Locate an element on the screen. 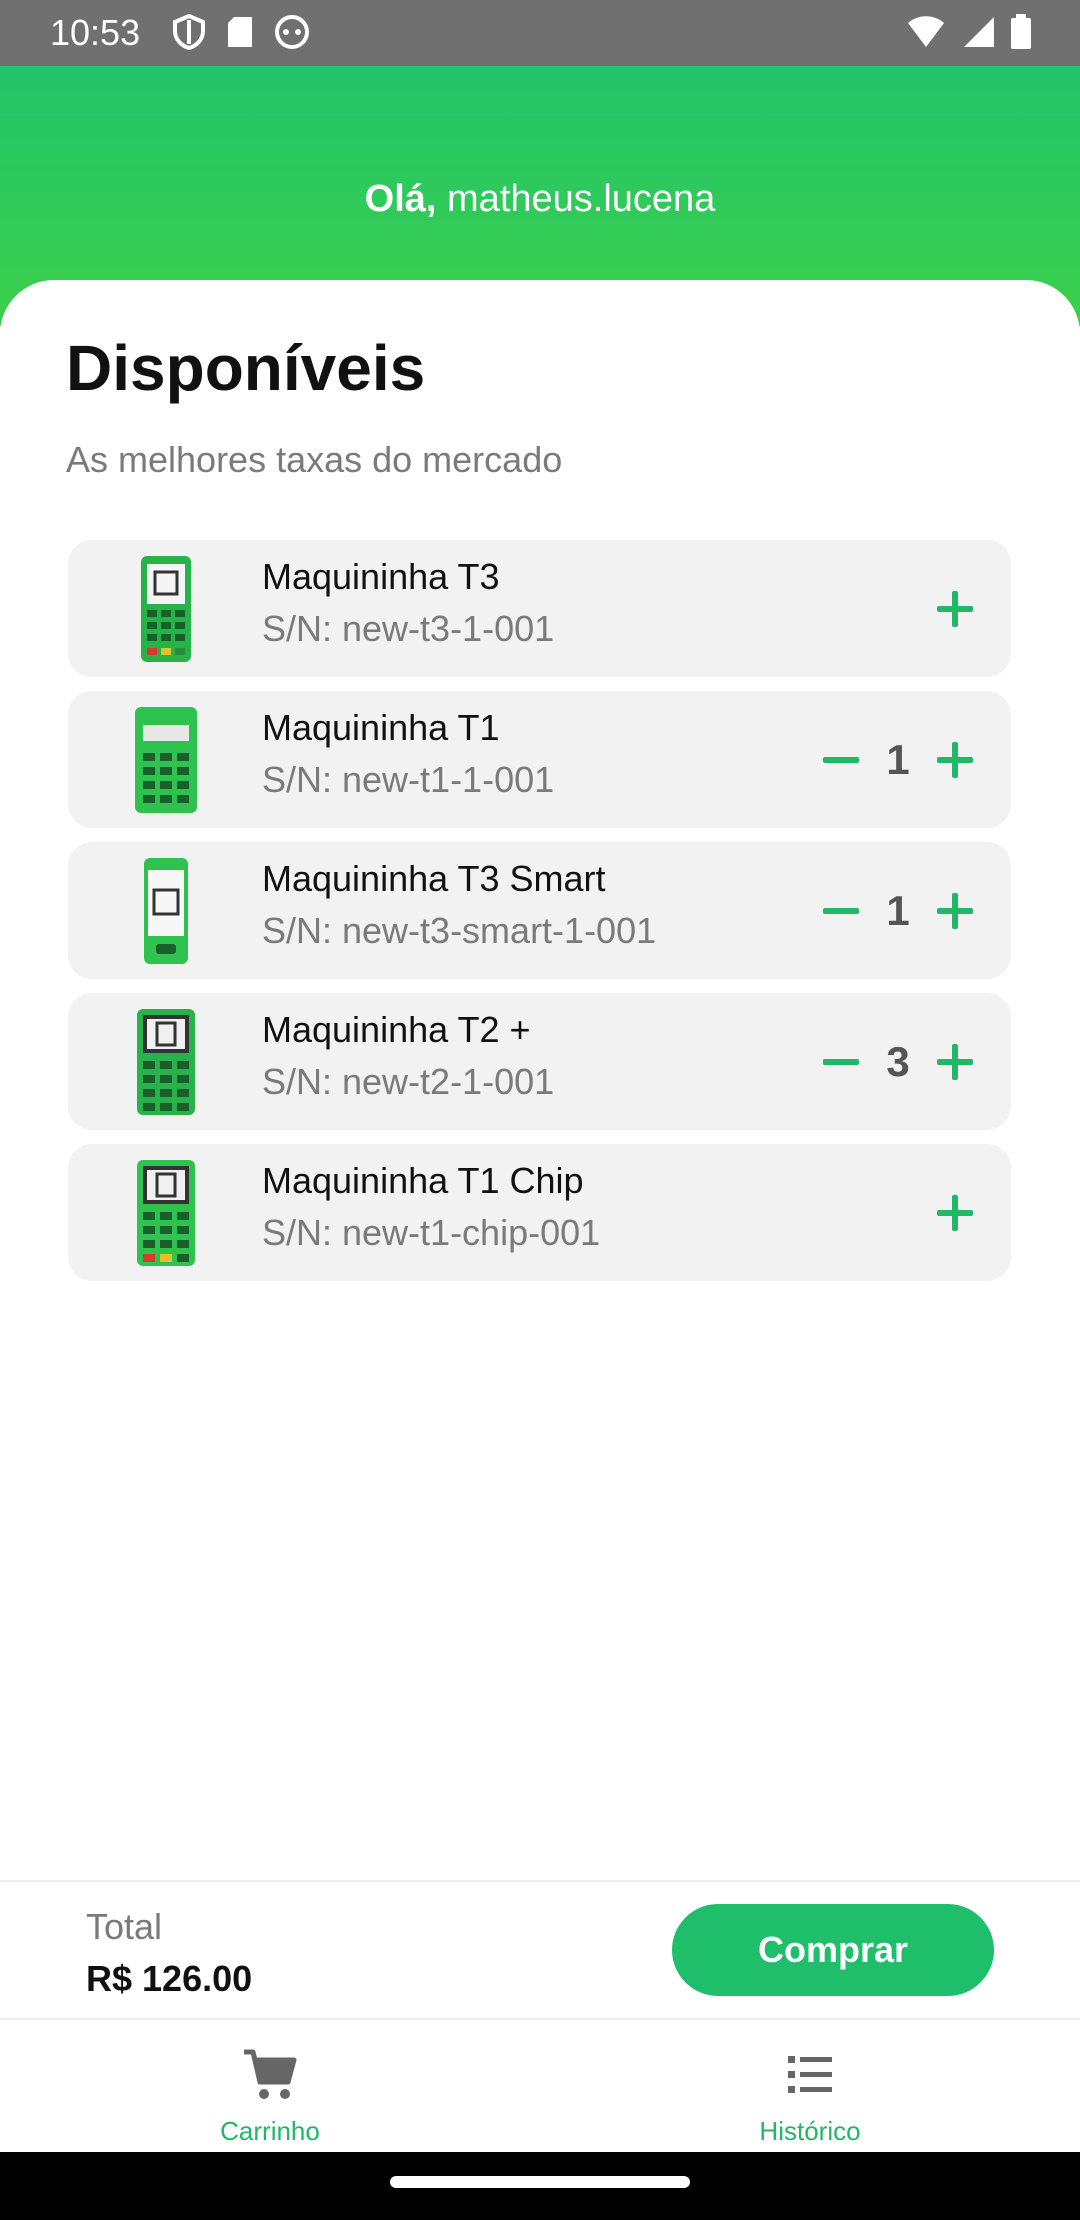 Image resolution: width=1080 pixels, height=2220 pixels. product-serial: S/N: new-t1-1-001 is located at coordinates (408, 779).